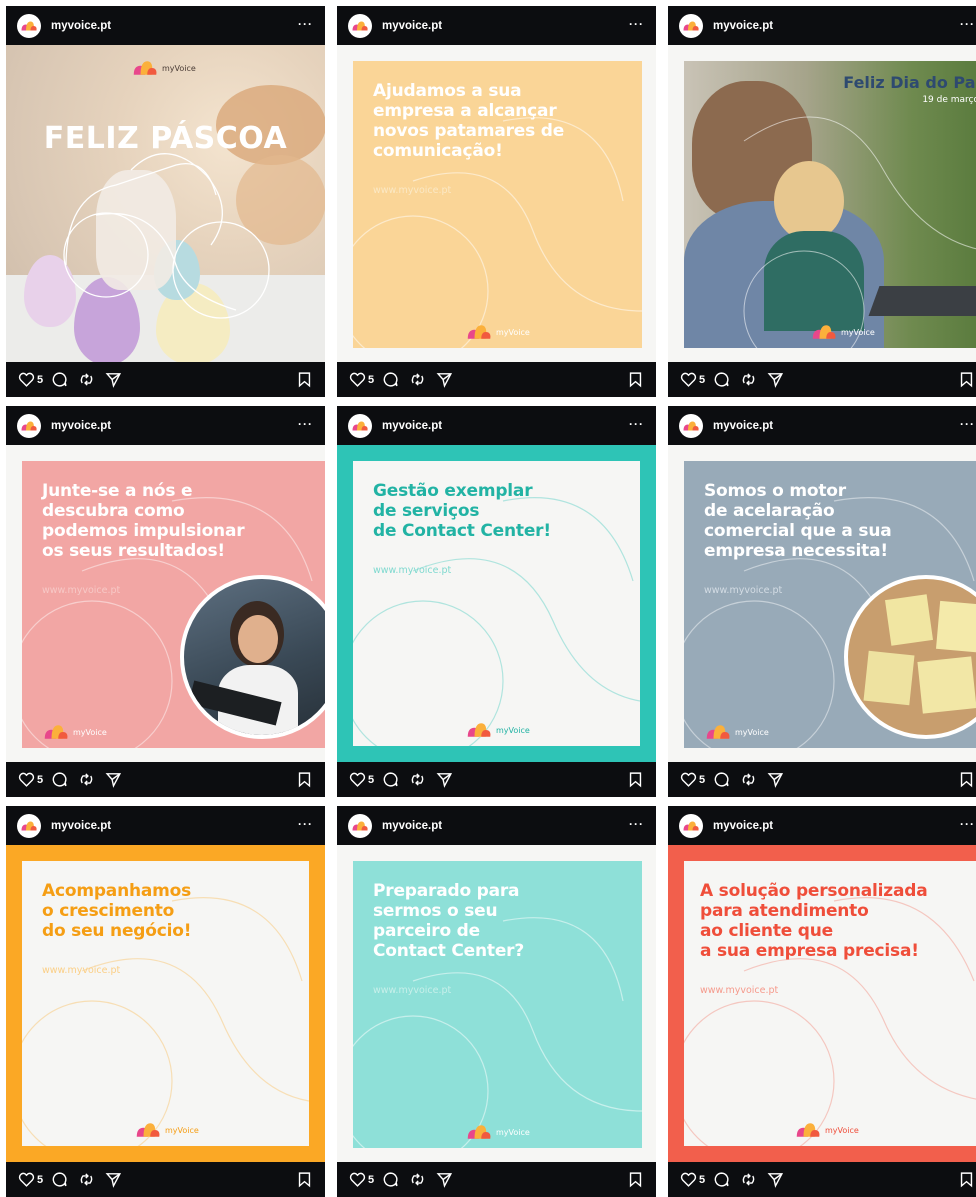 This screenshot has width=976, height=1197. I want to click on repost-icon, so click(748, 1179).